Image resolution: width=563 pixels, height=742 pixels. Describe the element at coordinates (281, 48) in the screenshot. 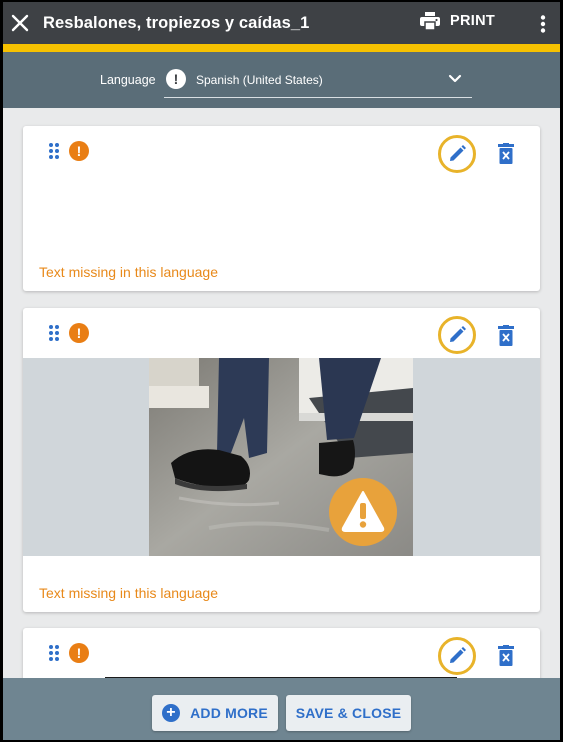

I see `accent-stripe` at that location.